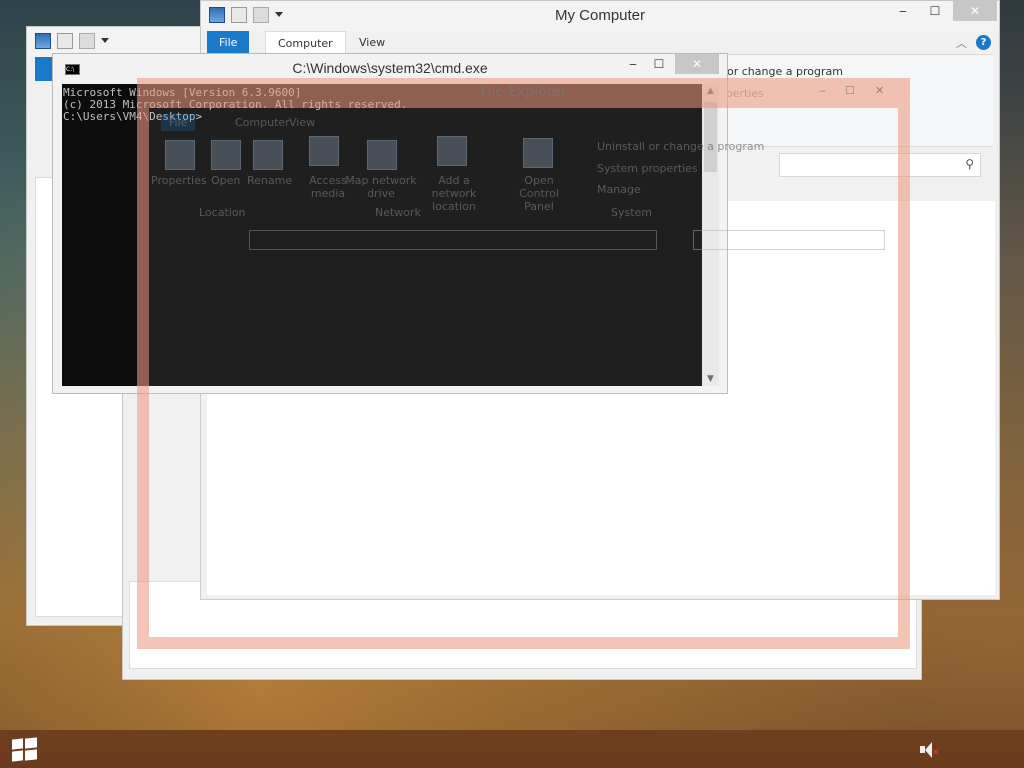 This screenshot has height=768, width=1024. Describe the element at coordinates (65, 41) in the screenshot. I see `document-icon` at that location.